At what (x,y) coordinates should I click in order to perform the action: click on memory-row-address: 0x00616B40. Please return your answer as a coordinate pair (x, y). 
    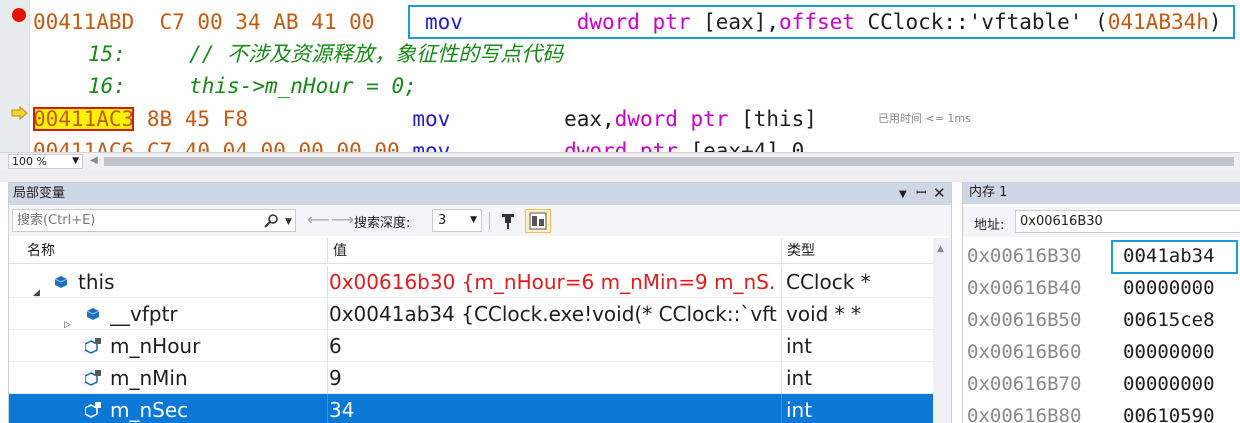
    Looking at the image, I should click on (1024, 288).